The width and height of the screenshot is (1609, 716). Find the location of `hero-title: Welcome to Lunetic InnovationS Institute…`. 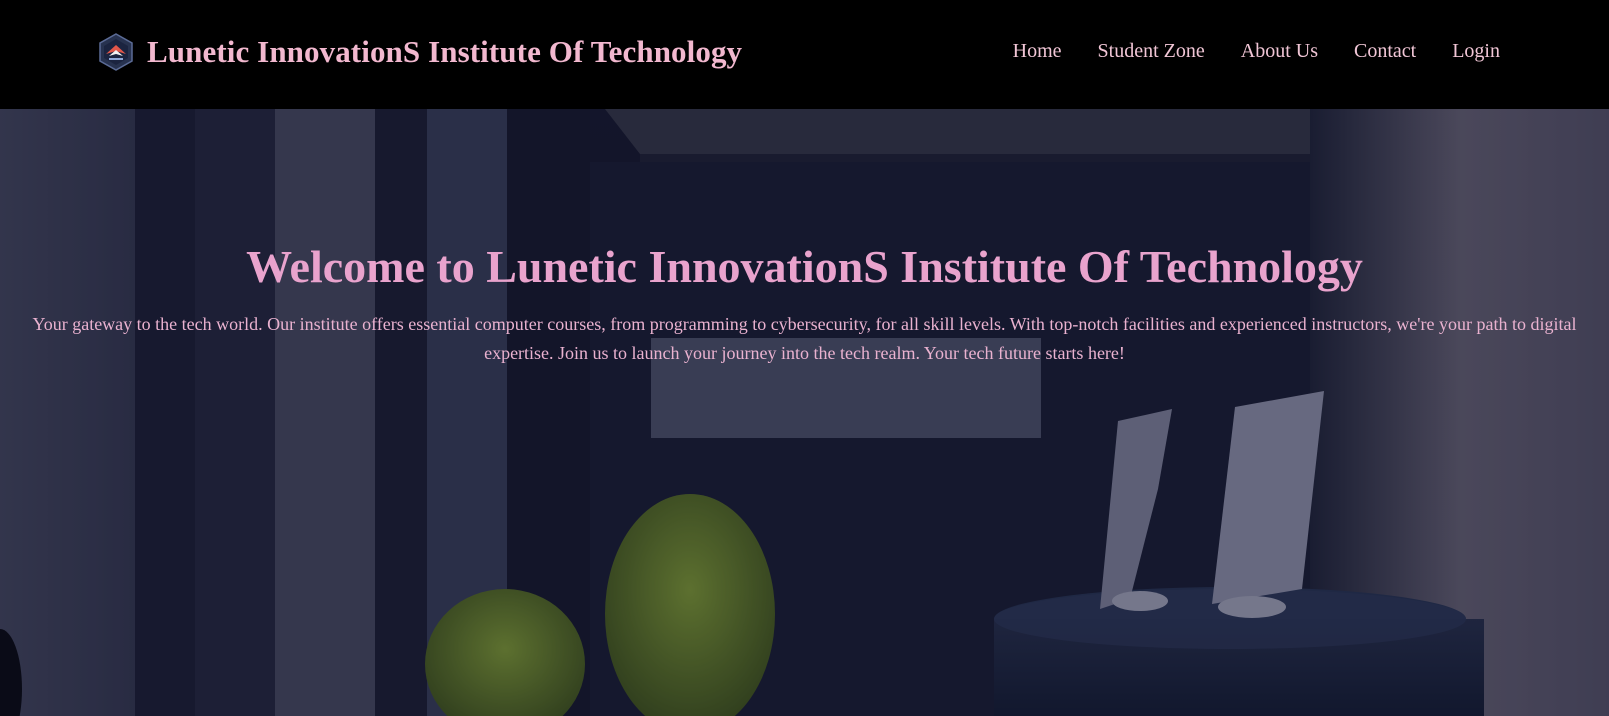

hero-title: Welcome to Lunetic InnovationS Institute… is located at coordinates (804, 266).